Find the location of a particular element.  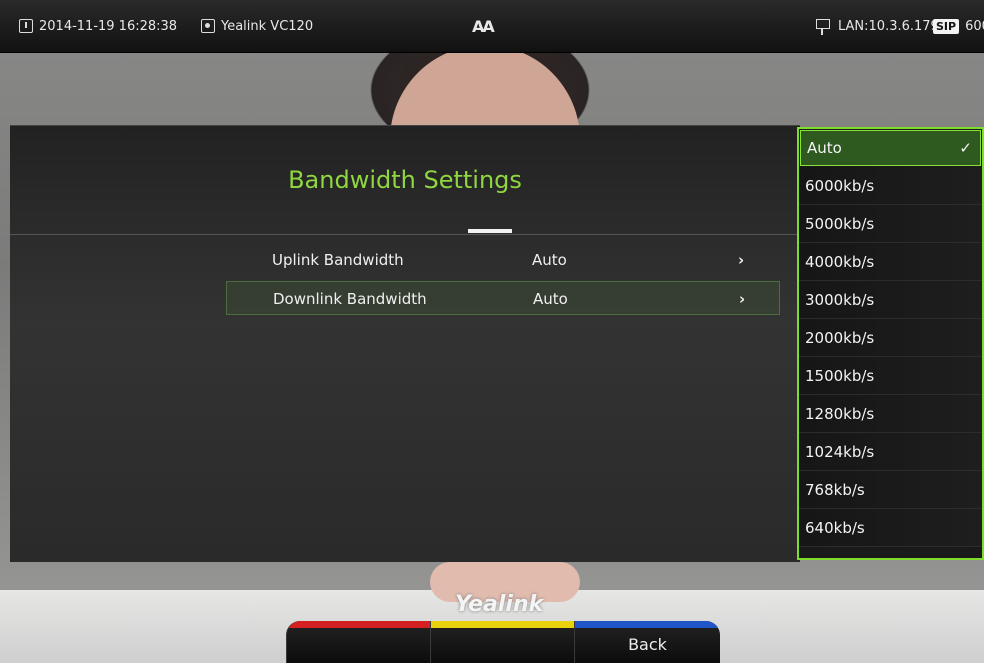

option-1500: 1500kb/s is located at coordinates (890, 376).